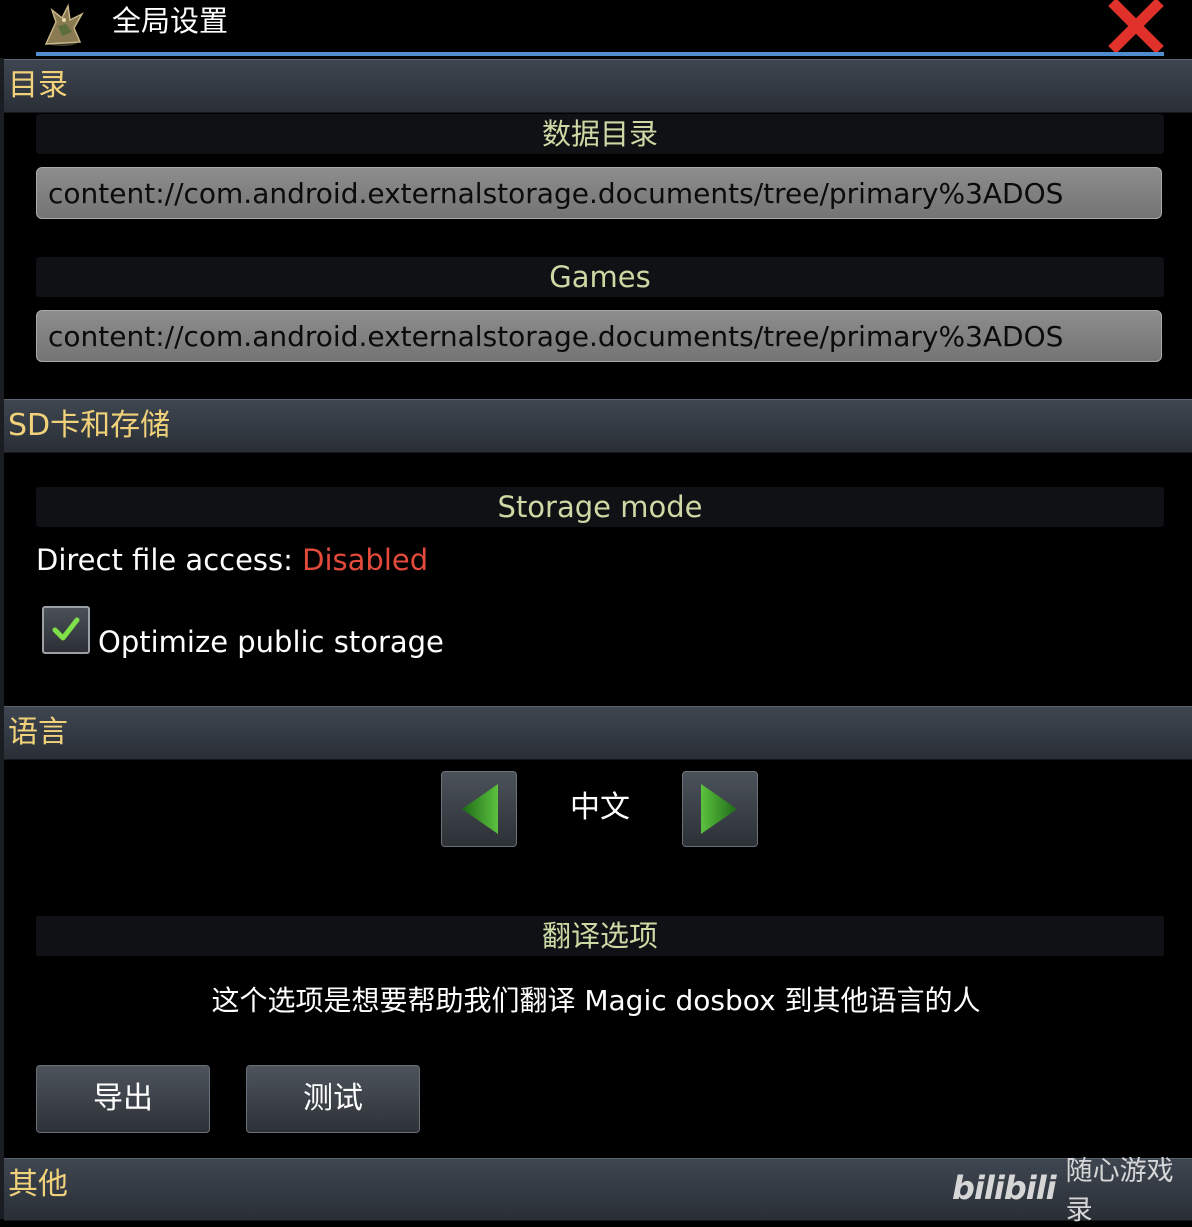 The image size is (1192, 1227). I want to click on checkmark-icon, so click(66, 629).